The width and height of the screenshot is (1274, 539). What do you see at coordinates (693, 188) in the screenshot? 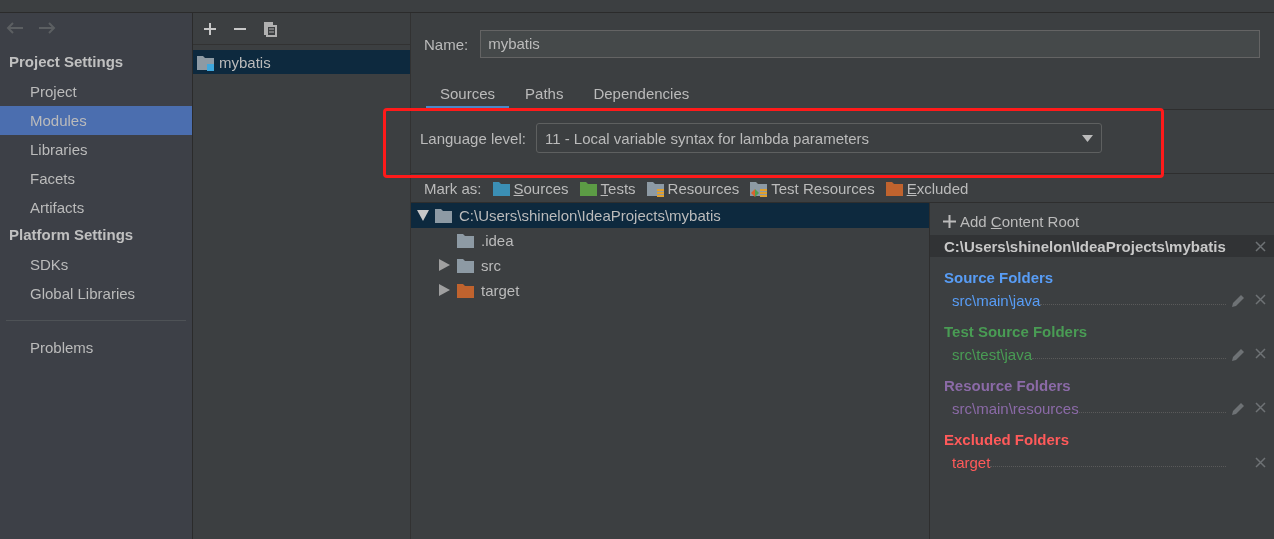
I see `mark-as-option: Resources` at bounding box center [693, 188].